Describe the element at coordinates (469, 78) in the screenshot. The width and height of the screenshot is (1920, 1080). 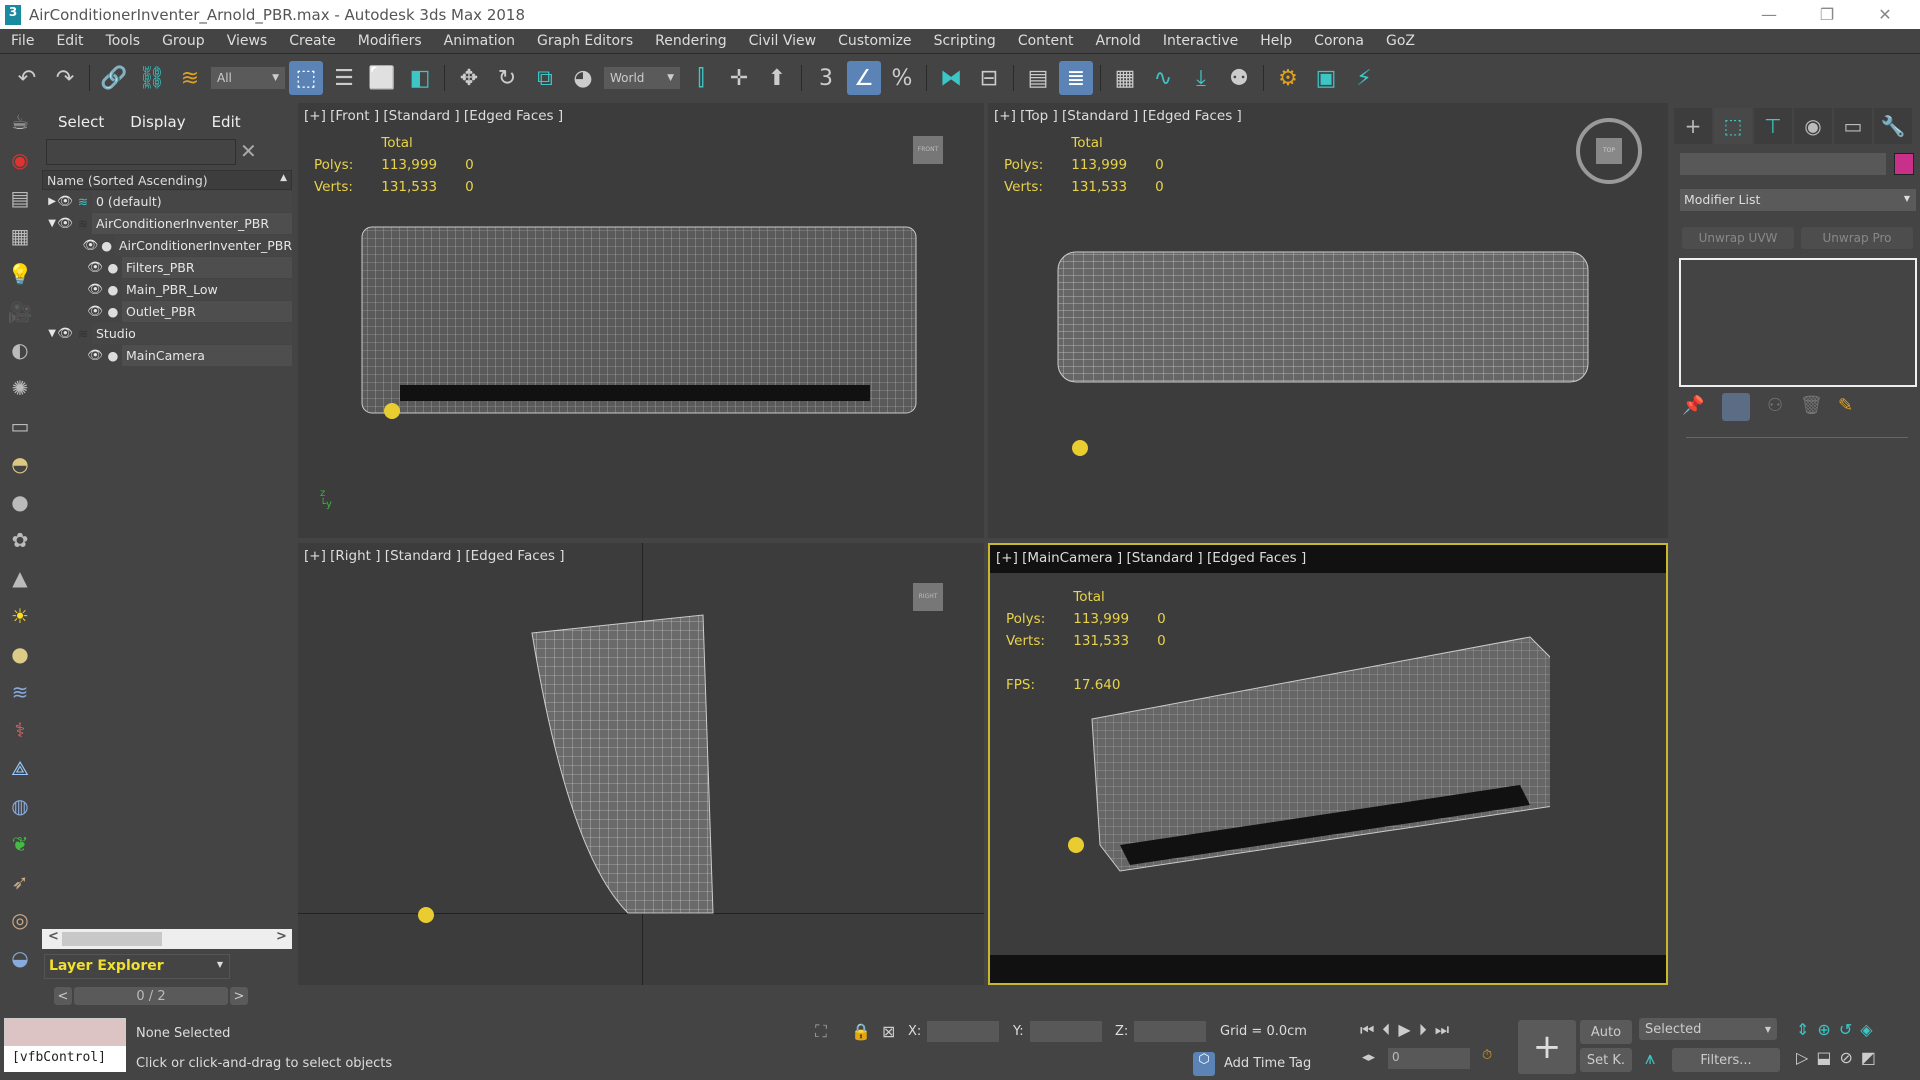
I see `move-icon: ✥` at that location.